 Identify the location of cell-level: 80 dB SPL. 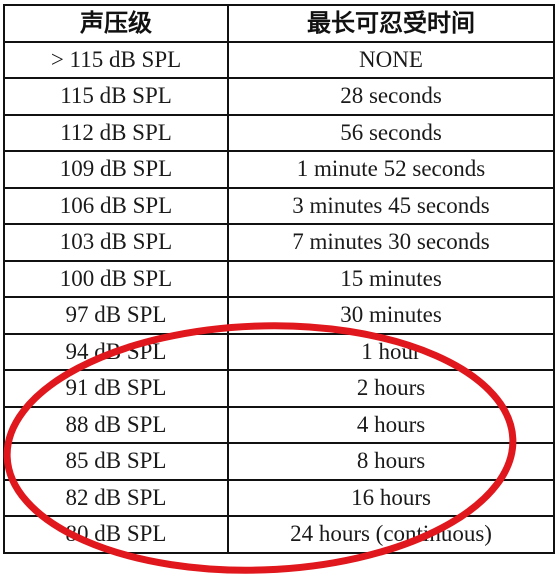
(116, 534).